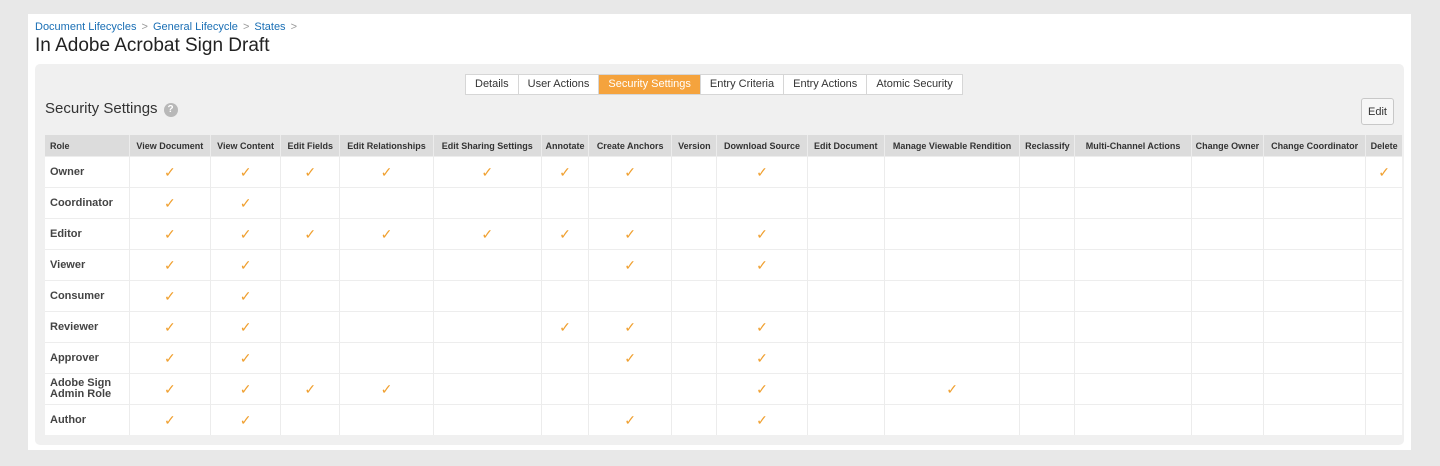 This screenshot has height=466, width=1440. What do you see at coordinates (87, 419) in the screenshot?
I see `role-name: Author` at bounding box center [87, 419].